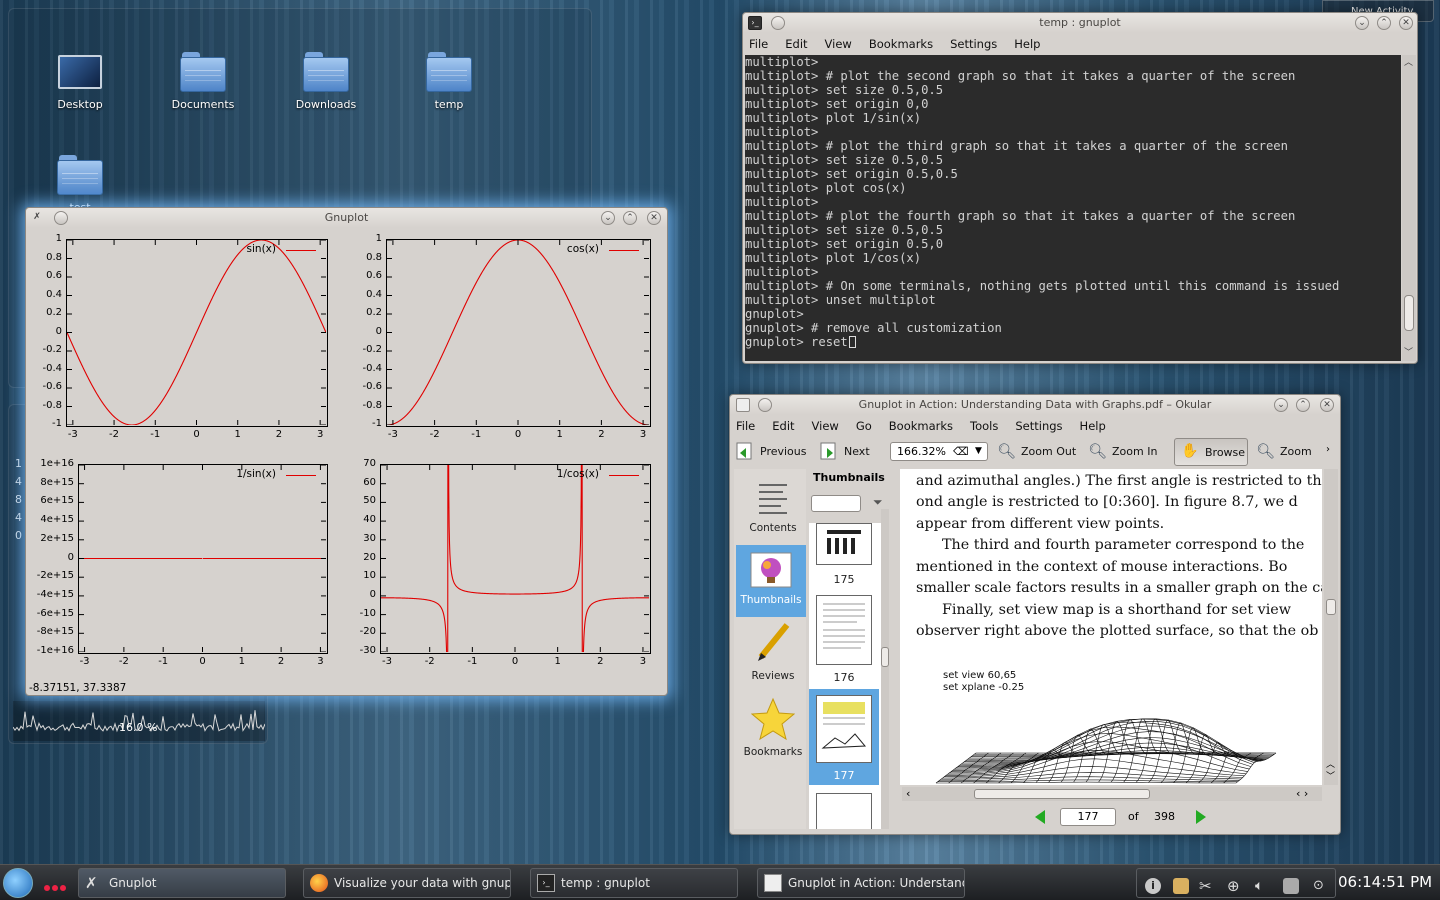 This screenshot has width=1440, height=900. What do you see at coordinates (37, 218) in the screenshot?
I see `gnuplot-app-icon: ✗` at bounding box center [37, 218].